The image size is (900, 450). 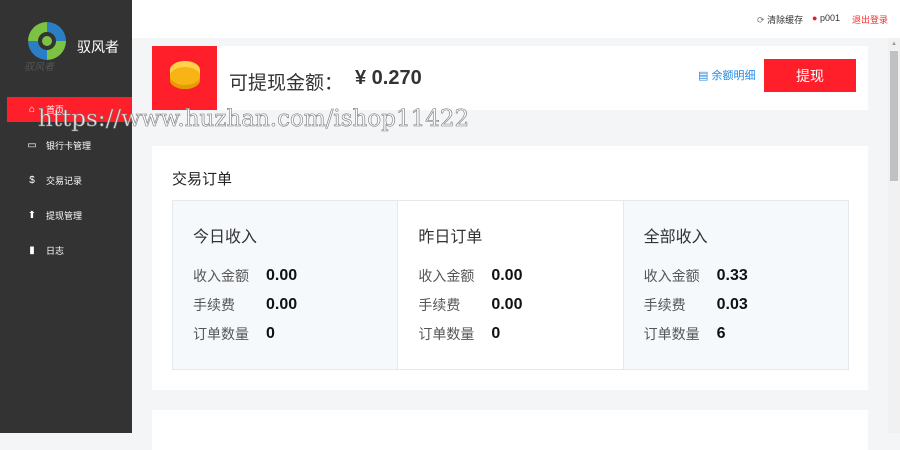 I want to click on upload-icon: ⬆, so click(x=32, y=215).